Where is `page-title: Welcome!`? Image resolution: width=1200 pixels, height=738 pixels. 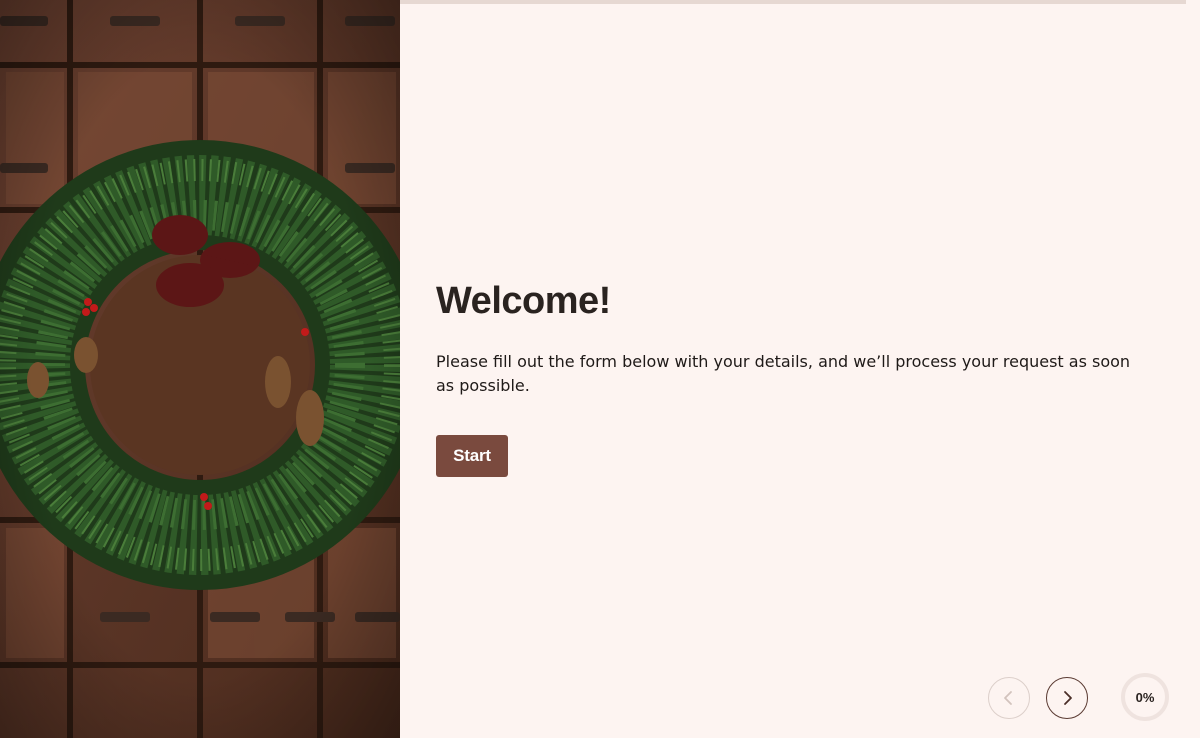 page-title: Welcome! is located at coordinates (523, 301).